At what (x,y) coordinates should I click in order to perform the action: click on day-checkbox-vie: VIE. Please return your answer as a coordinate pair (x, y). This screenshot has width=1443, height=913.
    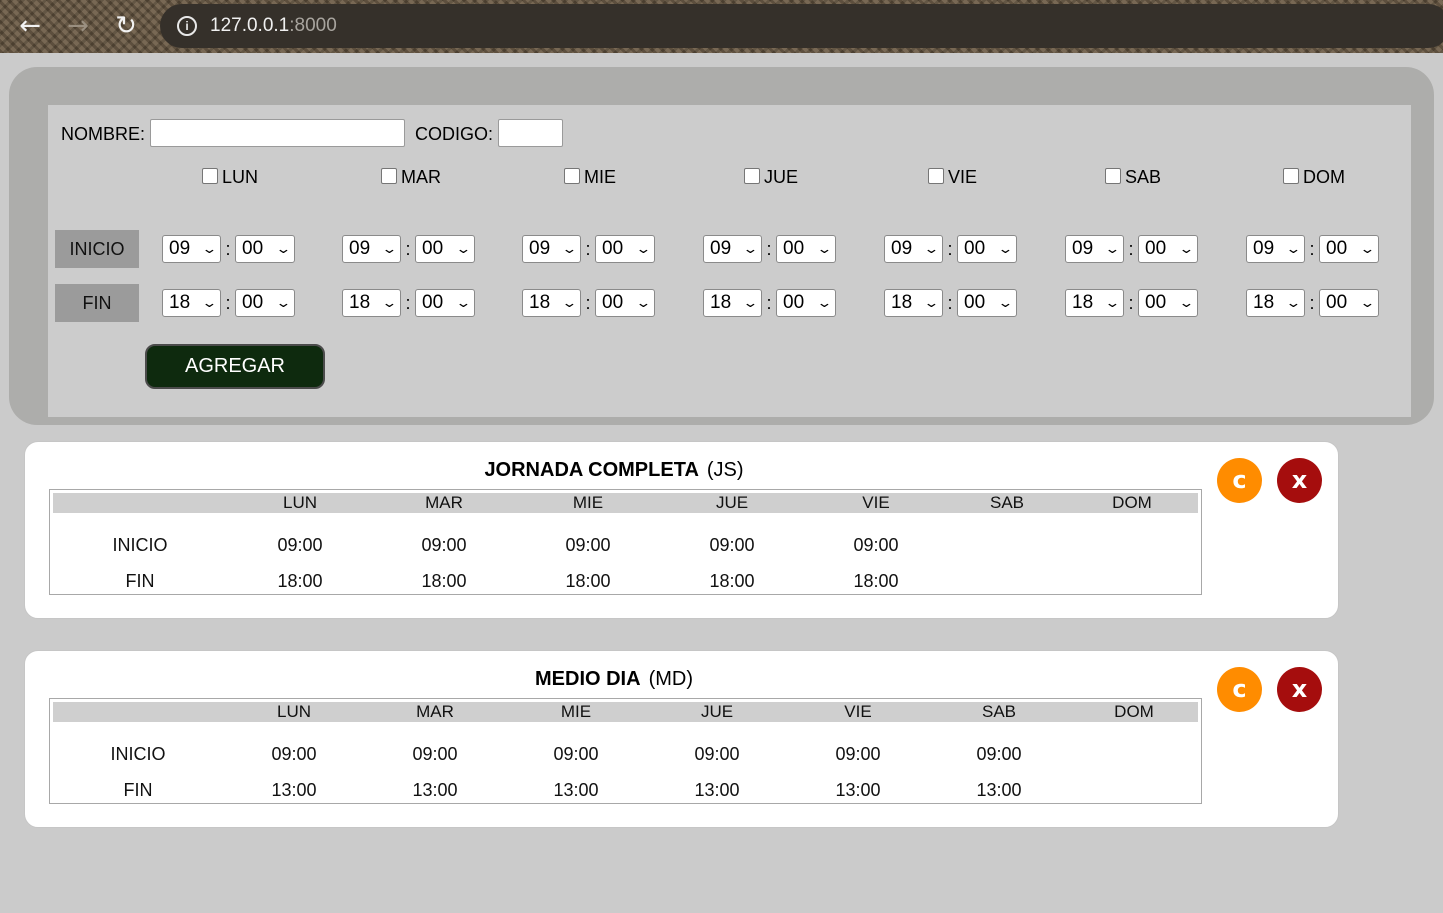
    Looking at the image, I should click on (952, 177).